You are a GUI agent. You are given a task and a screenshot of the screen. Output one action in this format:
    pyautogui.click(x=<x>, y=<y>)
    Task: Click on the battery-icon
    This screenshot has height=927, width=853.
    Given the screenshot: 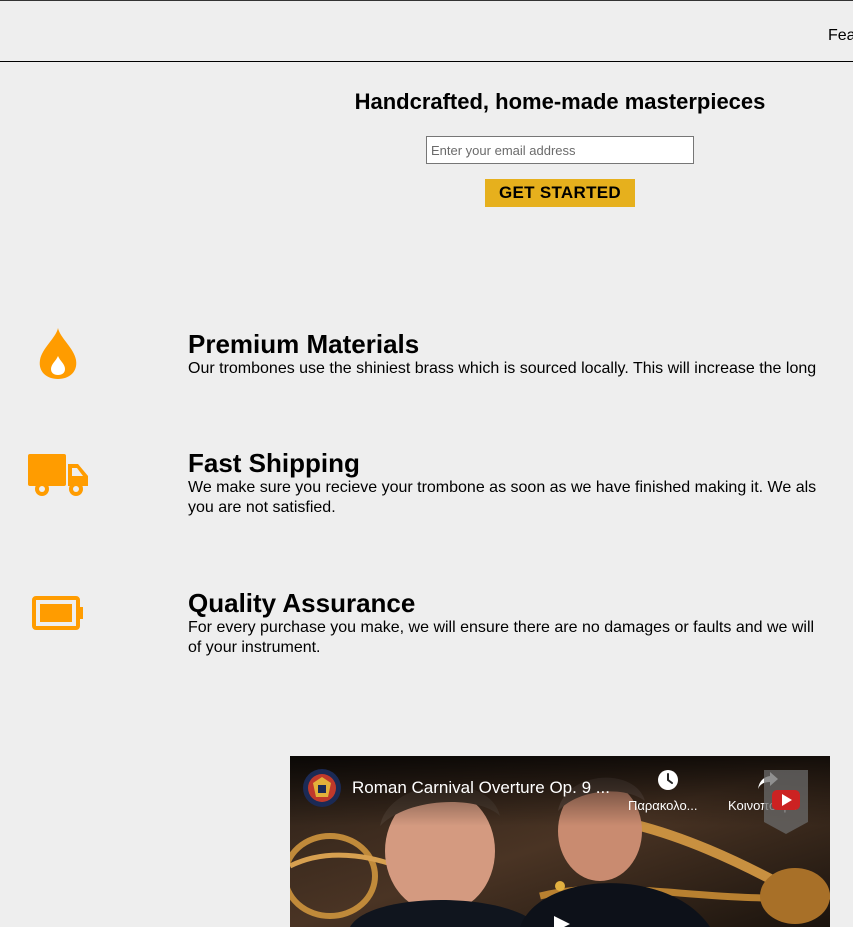 What is the action you would take?
    pyautogui.click(x=58, y=613)
    